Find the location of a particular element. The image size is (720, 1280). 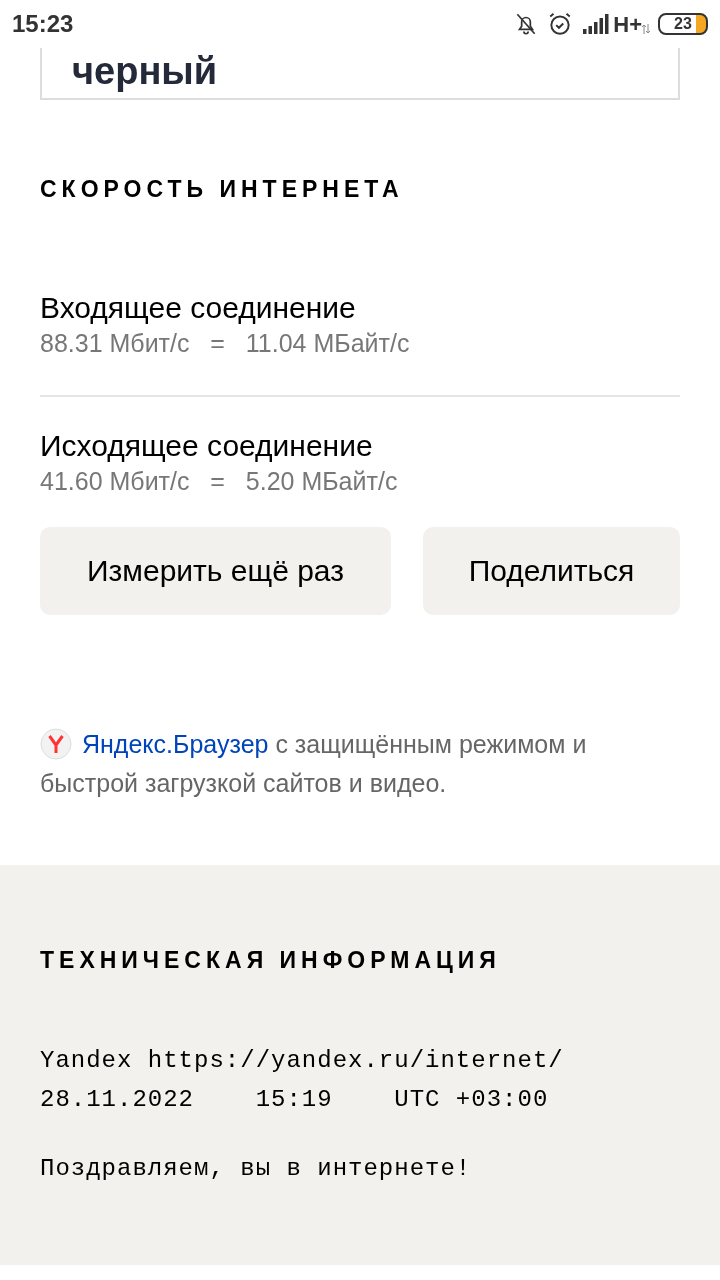

signal-icon is located at coordinates (597, 24).